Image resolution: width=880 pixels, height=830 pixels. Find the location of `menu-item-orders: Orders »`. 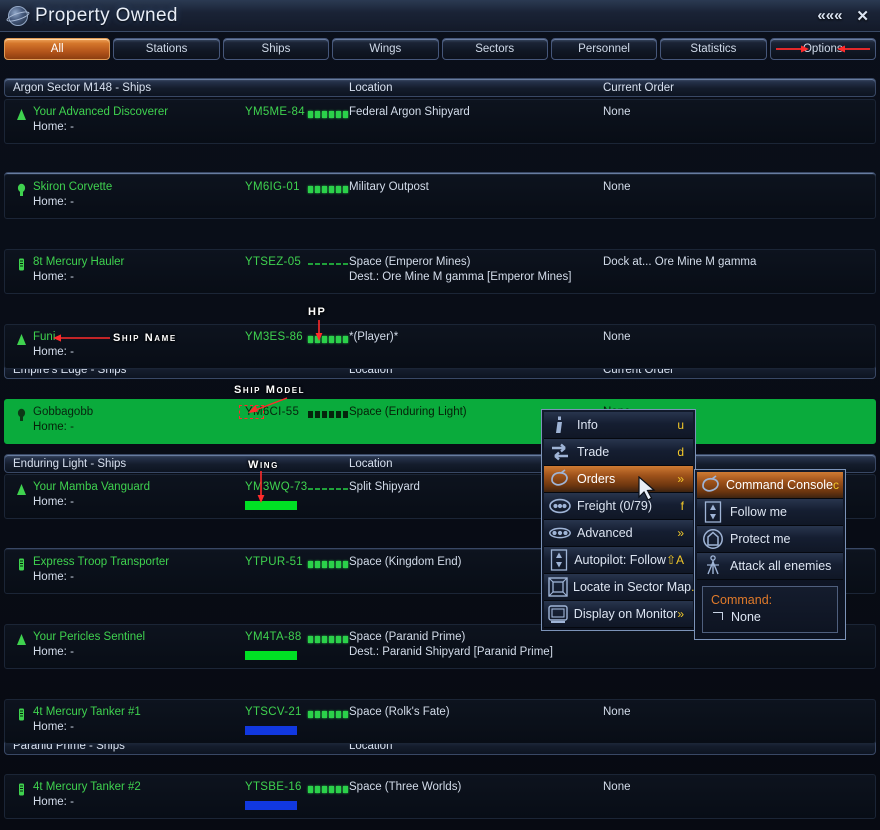

menu-item-orders: Orders » is located at coordinates (618, 479).